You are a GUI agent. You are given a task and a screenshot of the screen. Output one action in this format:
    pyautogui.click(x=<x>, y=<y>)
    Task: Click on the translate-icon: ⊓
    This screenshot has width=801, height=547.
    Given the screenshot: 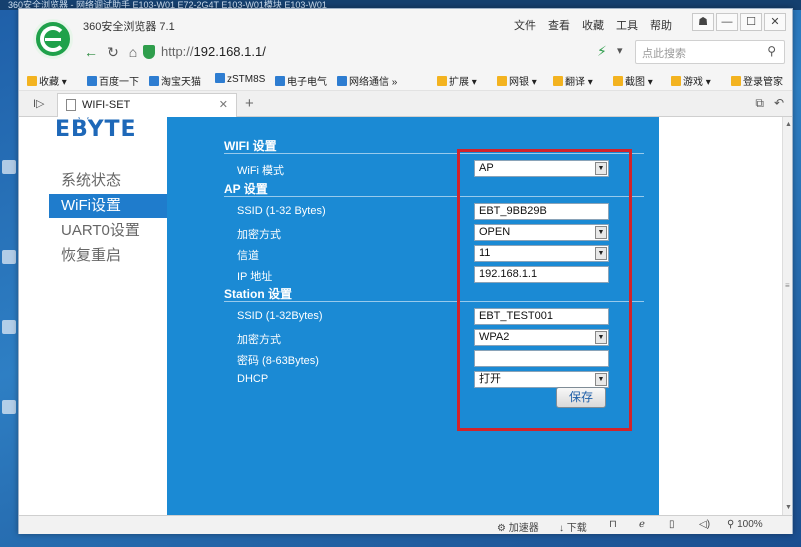 What is the action you would take?
    pyautogui.click(x=613, y=524)
    